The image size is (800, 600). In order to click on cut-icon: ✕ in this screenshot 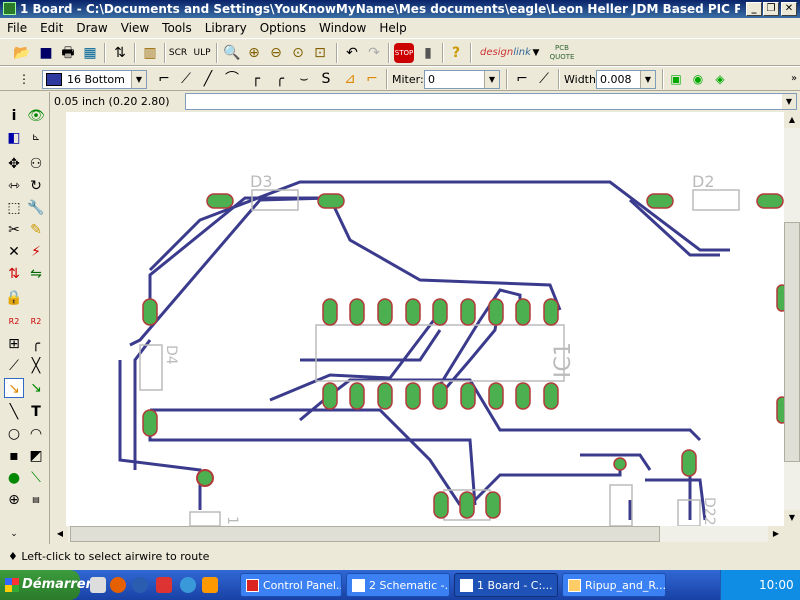, I will do `click(14, 252)`.